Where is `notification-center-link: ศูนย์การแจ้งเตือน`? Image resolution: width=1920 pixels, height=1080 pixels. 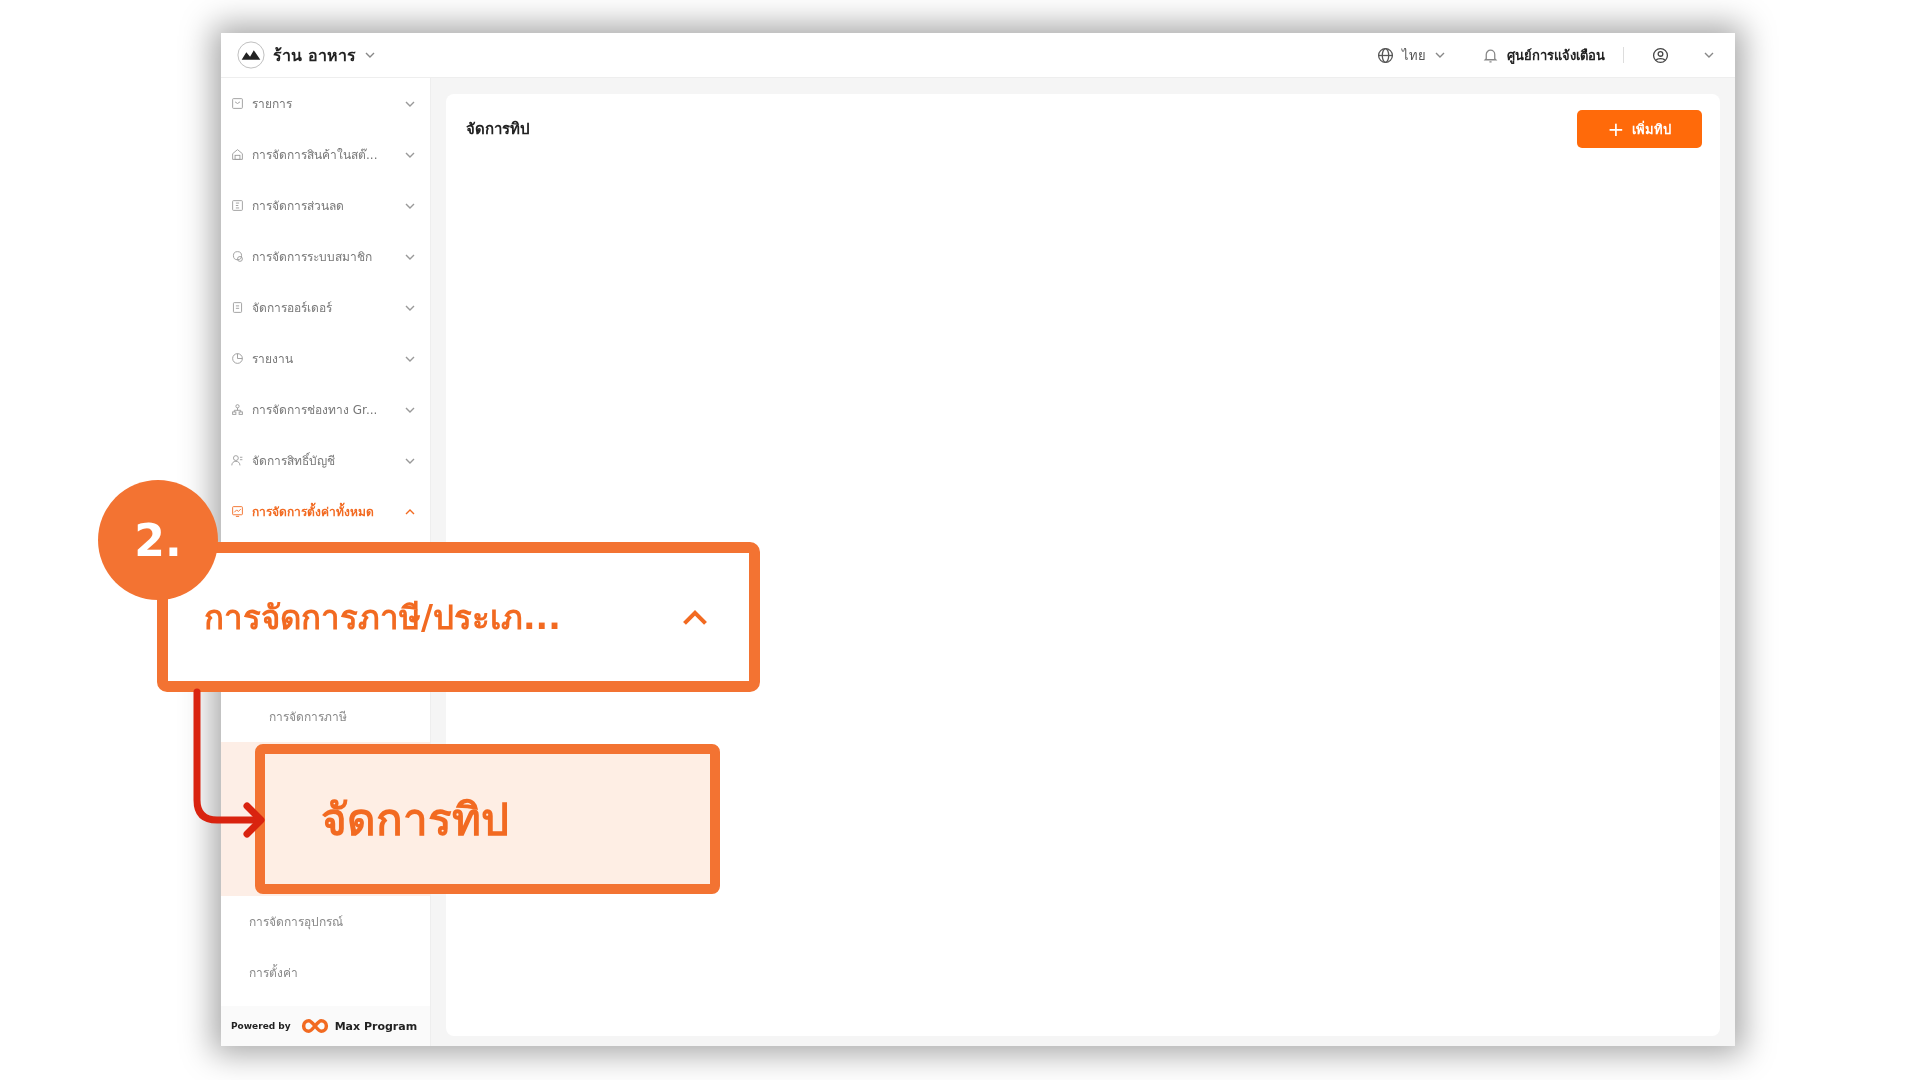 notification-center-link: ศูนย์การแจ้งเตือน is located at coordinates (1556, 55).